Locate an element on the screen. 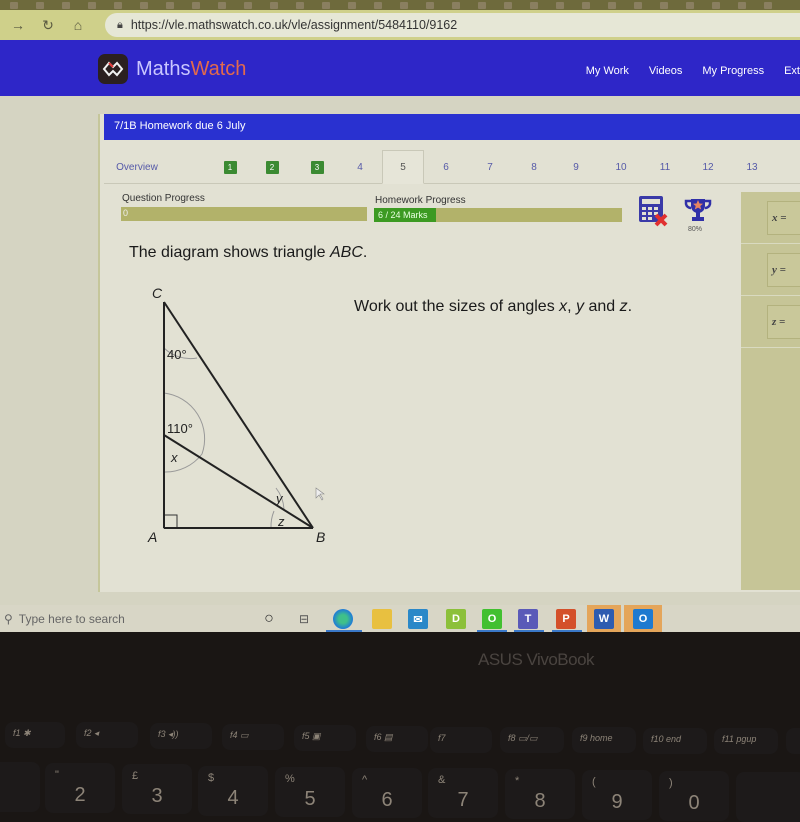  task-view-icon: ⊟ is located at coordinates (304, 619).